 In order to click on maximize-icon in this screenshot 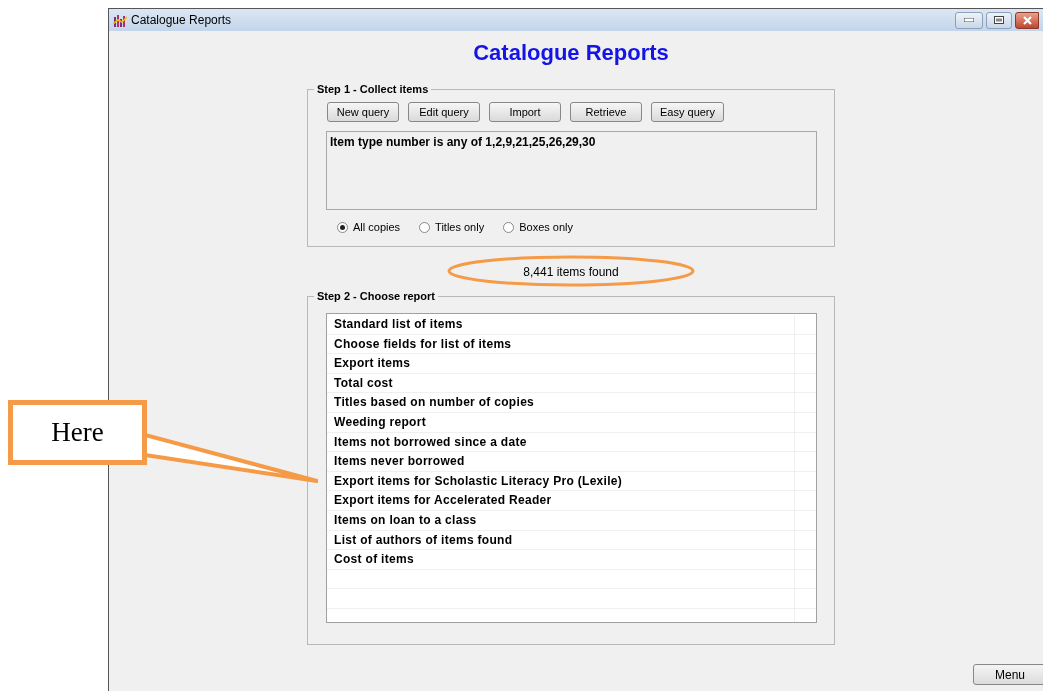, I will do `click(999, 20)`.